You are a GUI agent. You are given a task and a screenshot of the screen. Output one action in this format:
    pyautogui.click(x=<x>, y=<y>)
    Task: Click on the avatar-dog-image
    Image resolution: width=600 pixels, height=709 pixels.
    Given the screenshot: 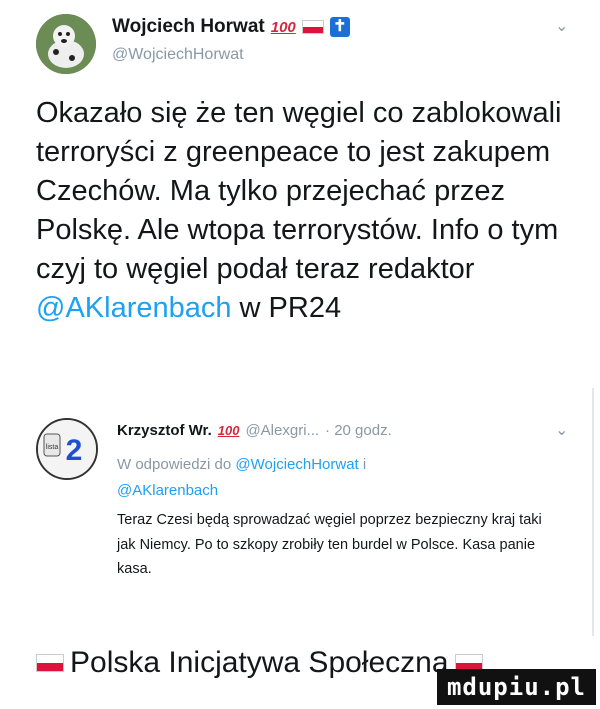 What is the action you would take?
    pyautogui.click(x=66, y=44)
    